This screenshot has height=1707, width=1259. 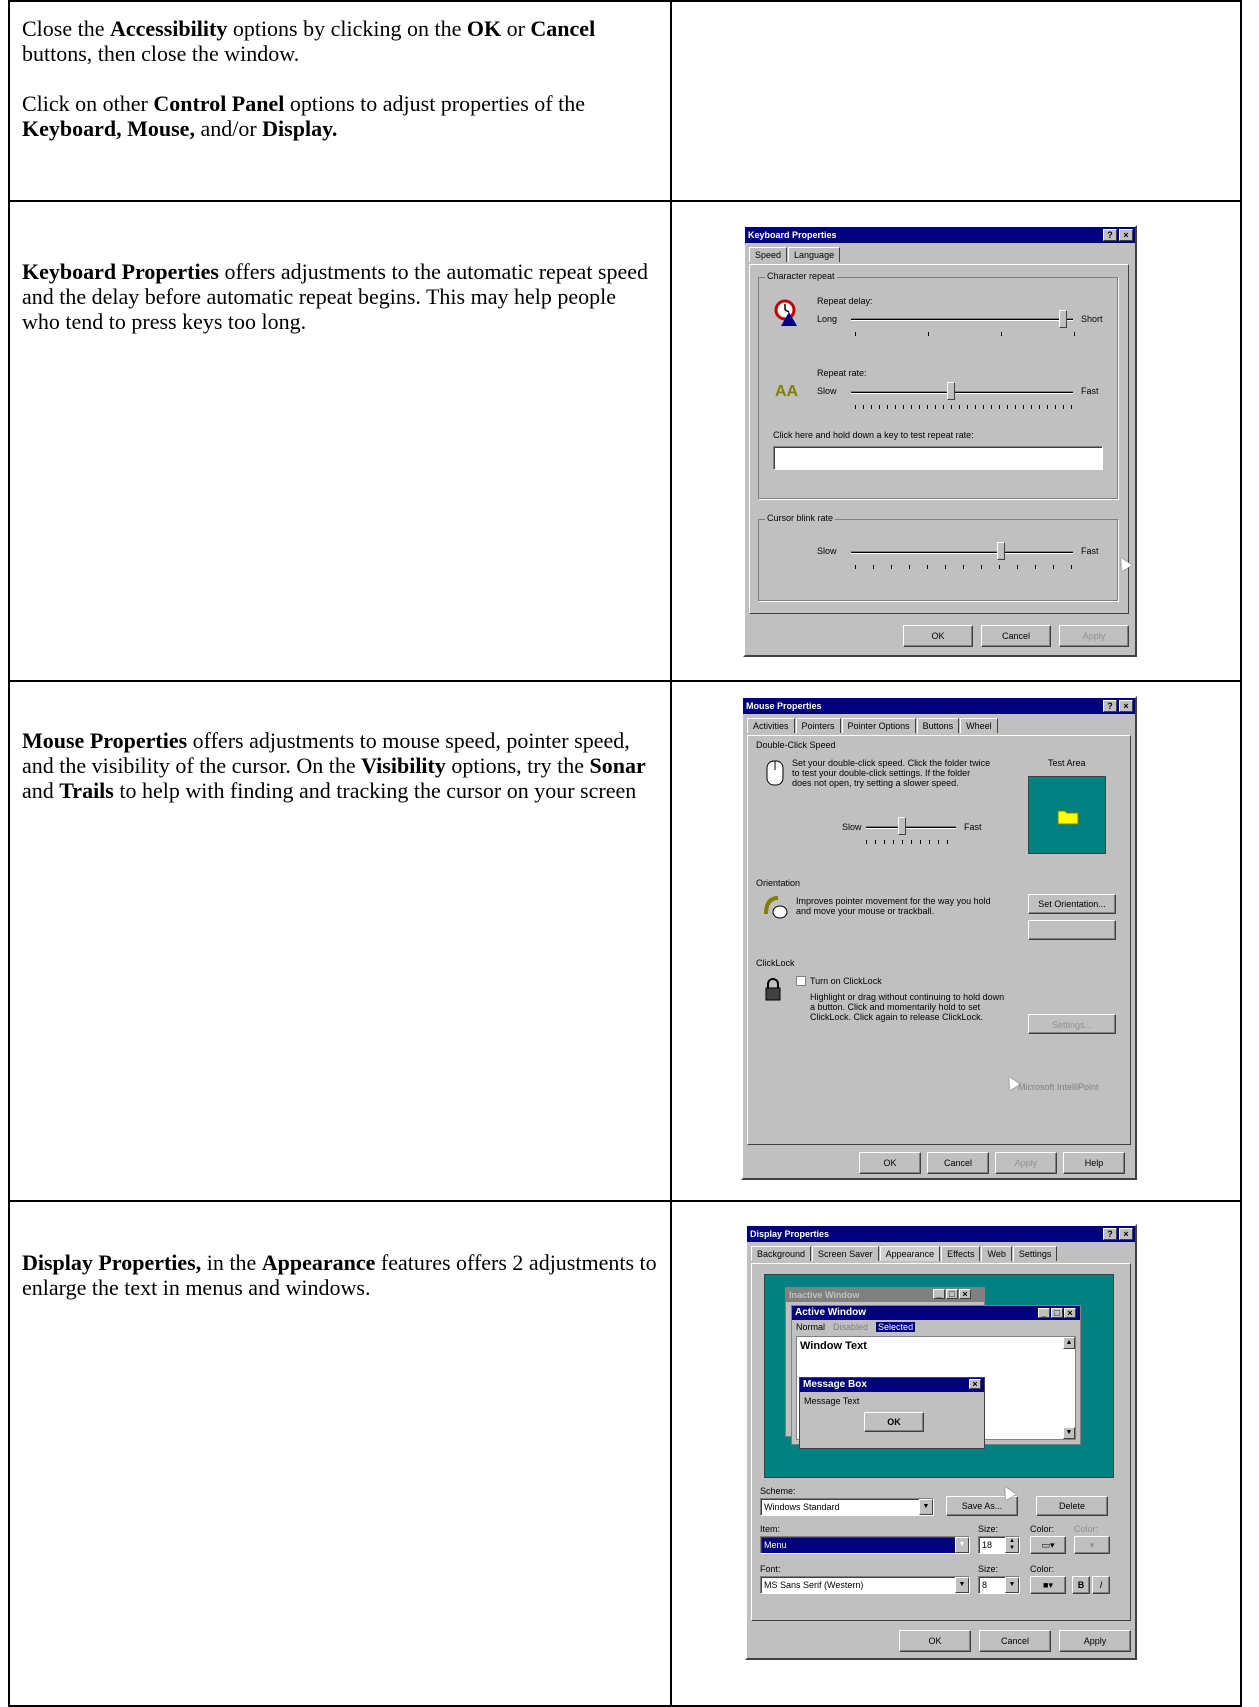 What do you see at coordinates (768, 254) in the screenshot?
I see `tab-speed: Speed` at bounding box center [768, 254].